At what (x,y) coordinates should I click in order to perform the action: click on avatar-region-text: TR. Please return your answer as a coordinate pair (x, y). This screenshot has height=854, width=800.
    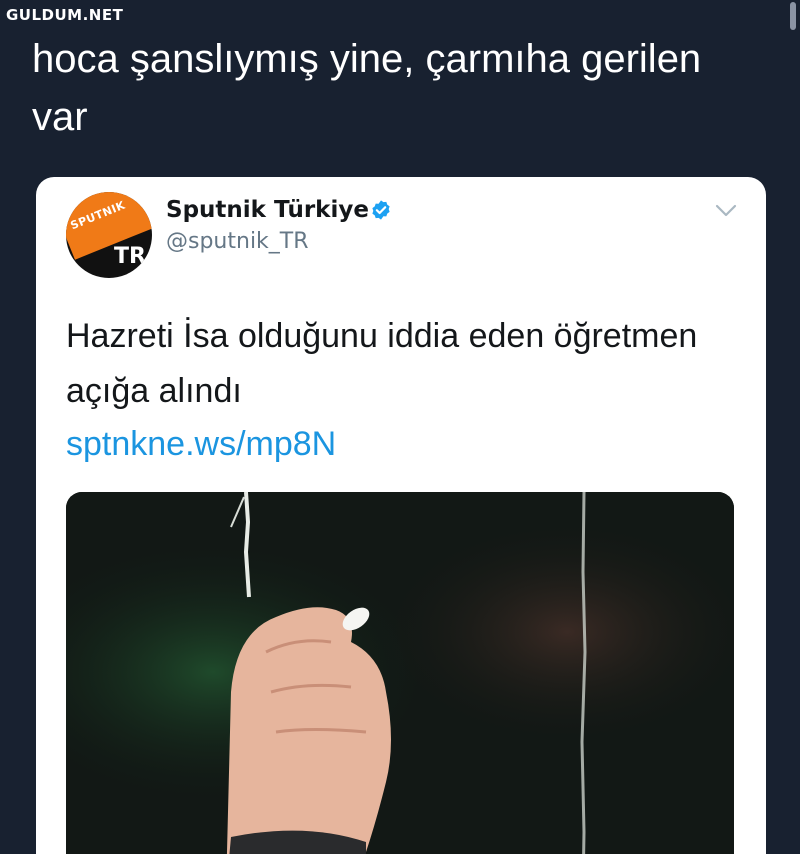
    Looking at the image, I should click on (130, 256).